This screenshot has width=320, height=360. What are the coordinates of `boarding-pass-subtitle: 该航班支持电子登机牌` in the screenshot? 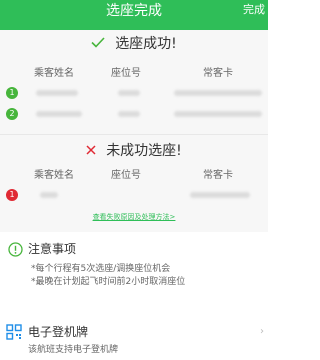 It's located at (73, 350).